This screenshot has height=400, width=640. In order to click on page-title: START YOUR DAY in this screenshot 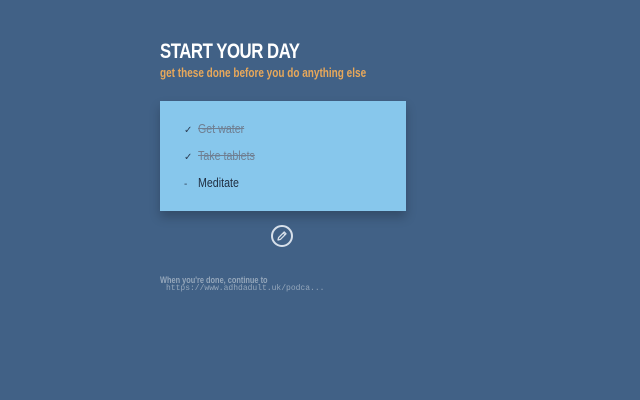, I will do `click(230, 51)`.